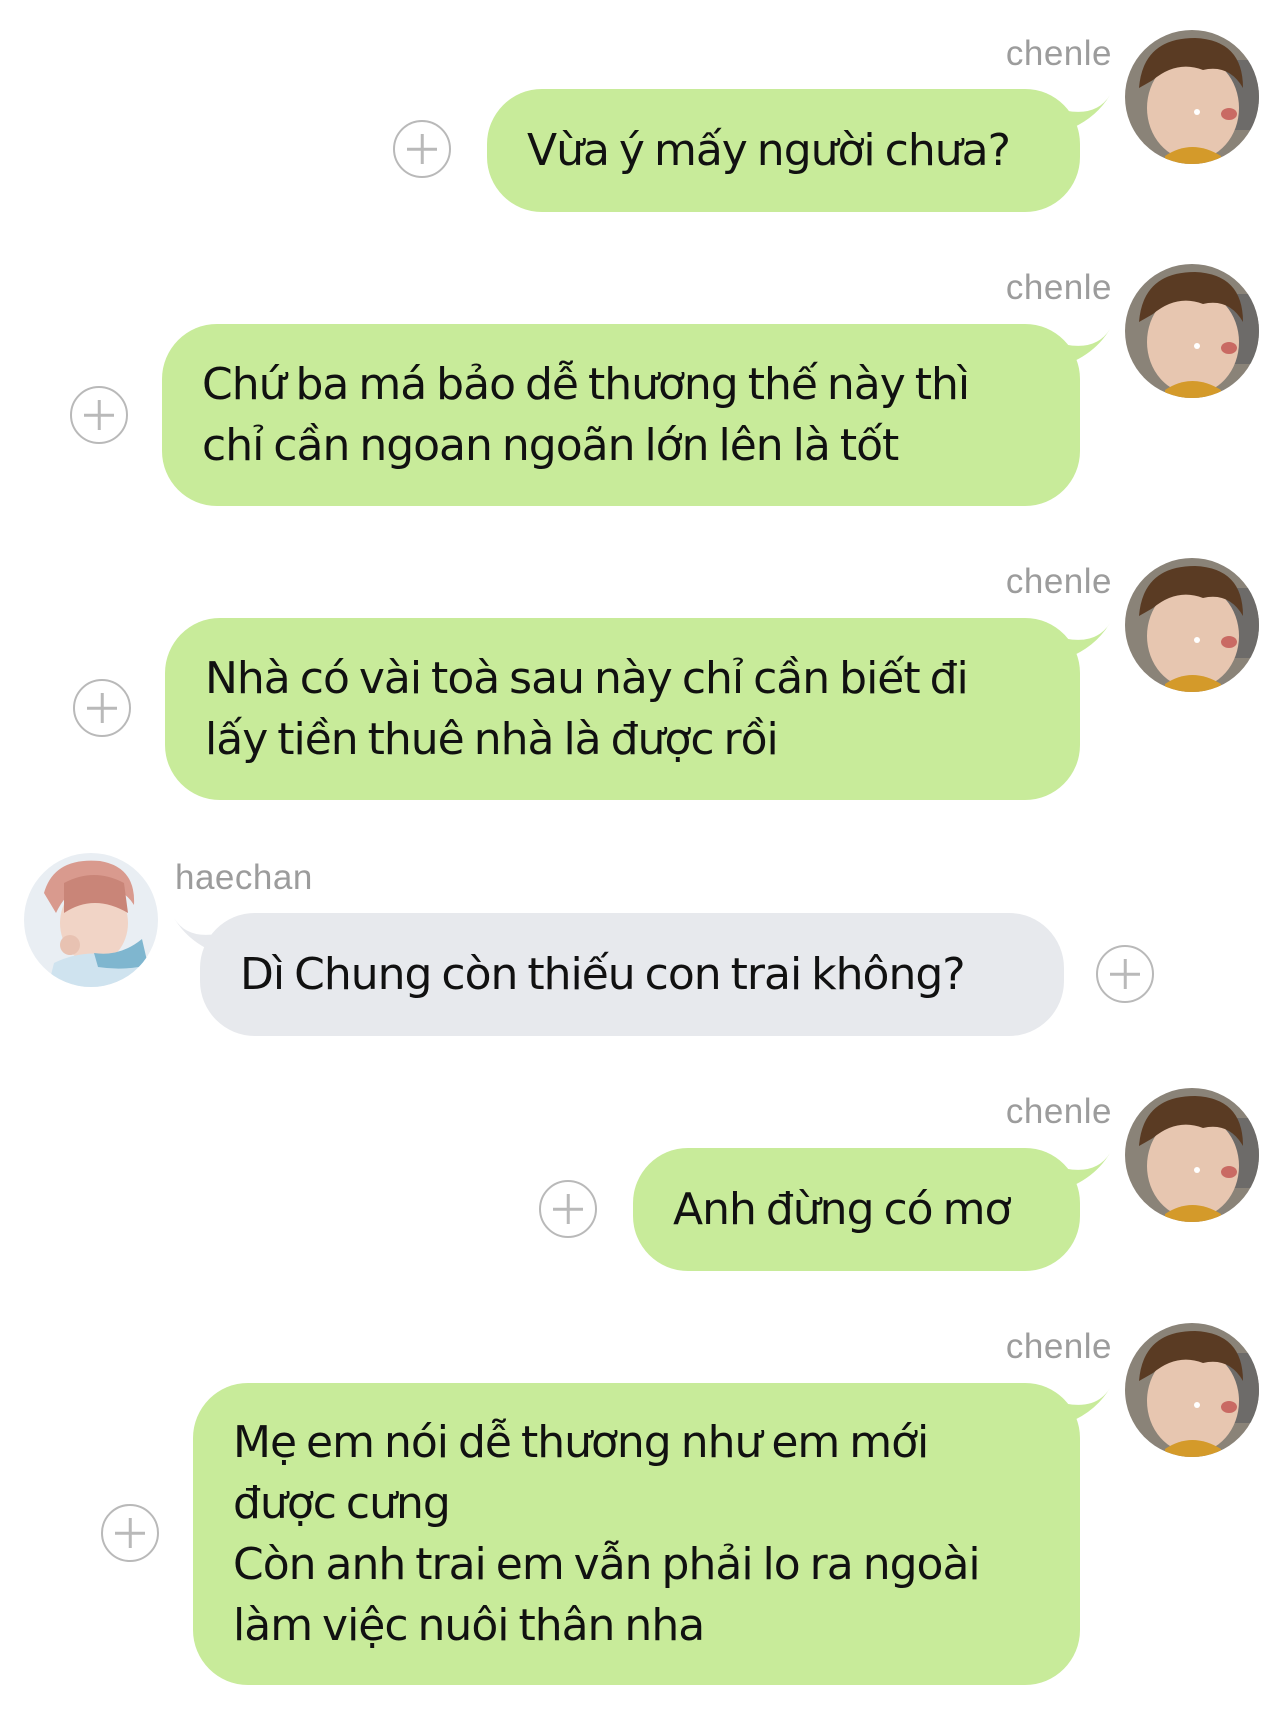  Describe the element at coordinates (130, 1533) in the screenshot. I see `plus-circle-icon` at that location.